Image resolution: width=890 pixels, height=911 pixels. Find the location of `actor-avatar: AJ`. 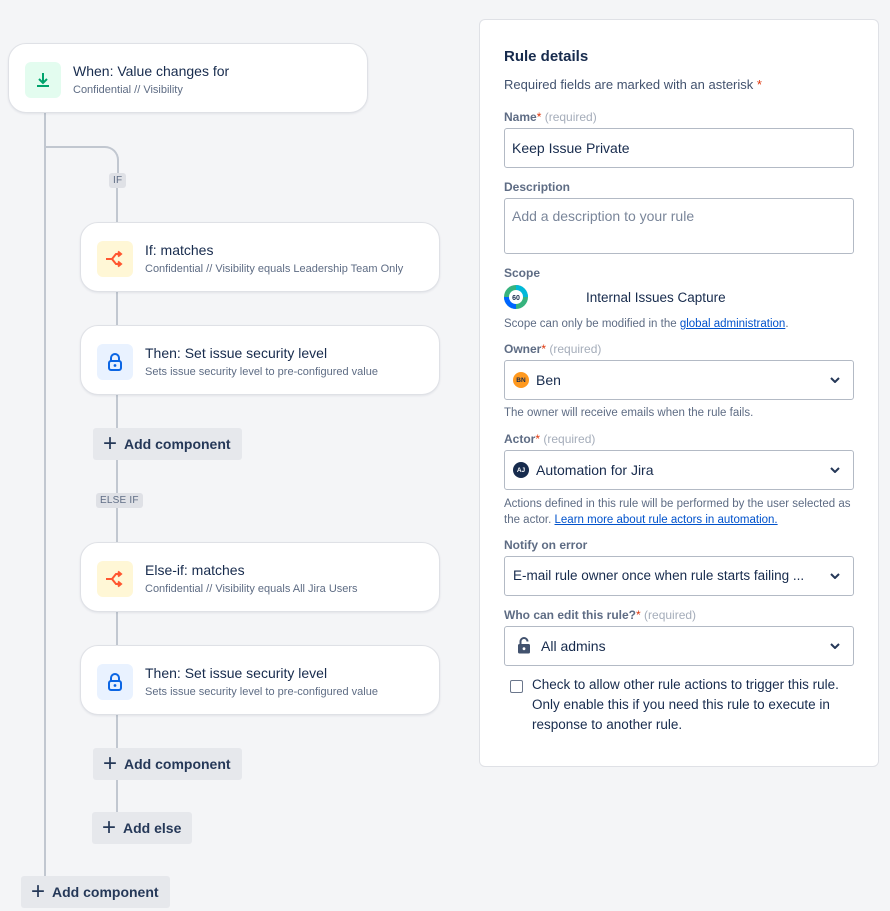

actor-avatar: AJ is located at coordinates (521, 470).